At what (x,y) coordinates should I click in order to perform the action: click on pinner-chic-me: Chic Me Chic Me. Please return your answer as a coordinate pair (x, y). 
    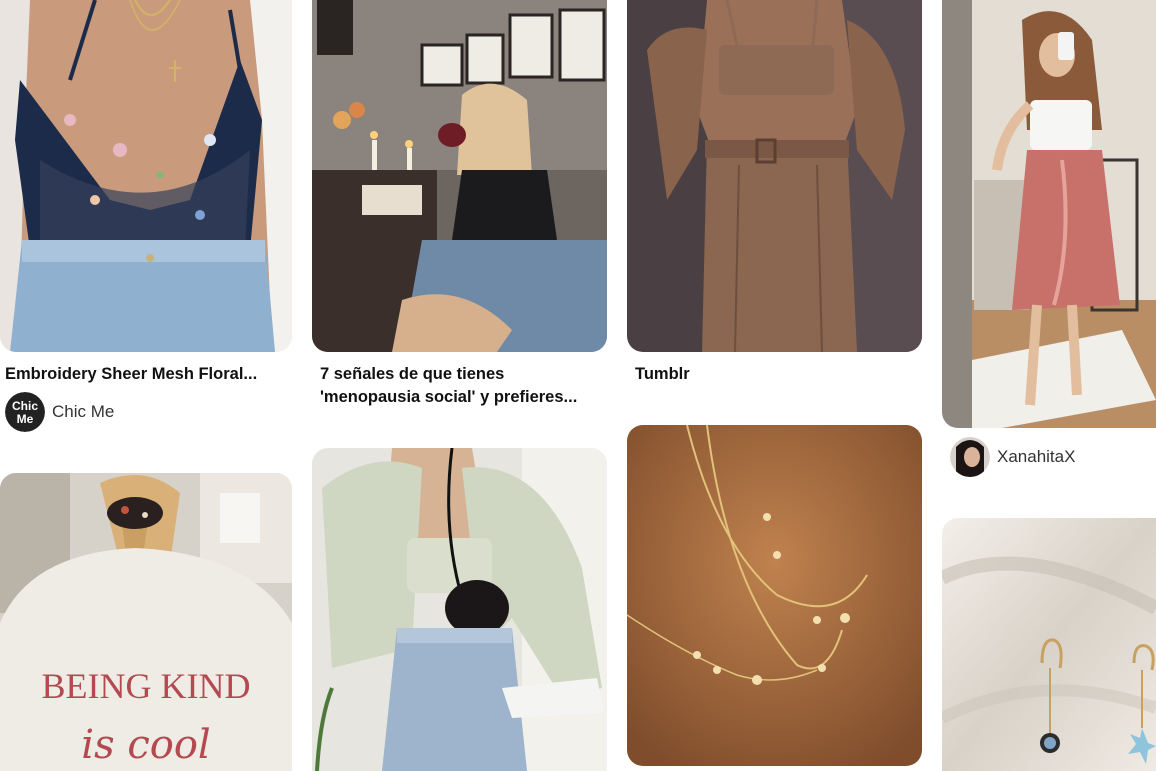
    Looking at the image, I should click on (59, 412).